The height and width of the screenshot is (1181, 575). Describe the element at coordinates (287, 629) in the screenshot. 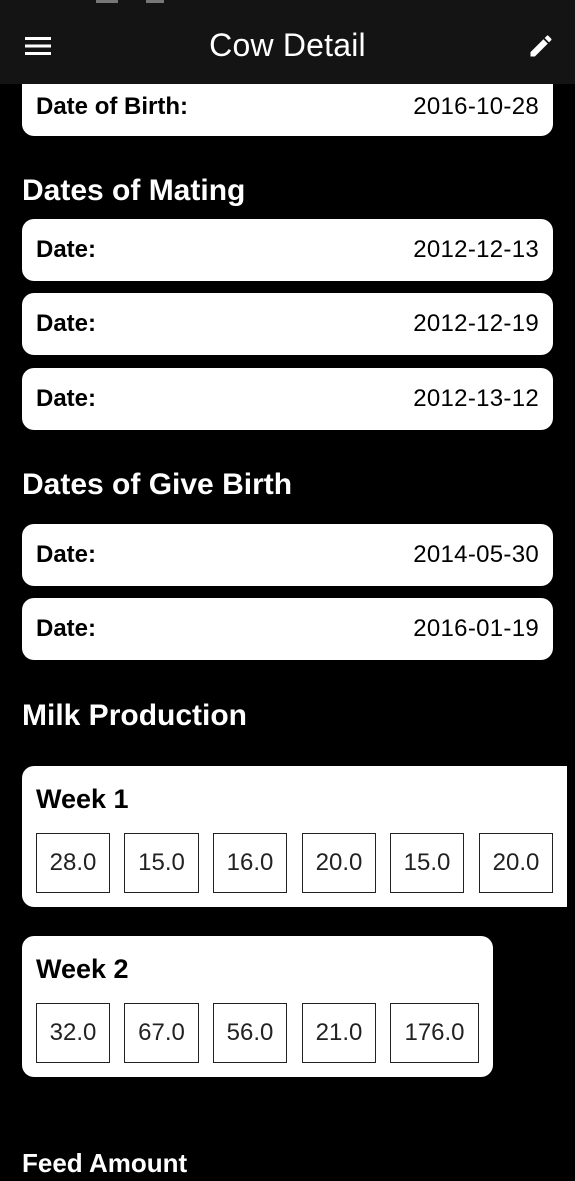

I see `give-birth-date-row: Date: 2016-01-19` at that location.